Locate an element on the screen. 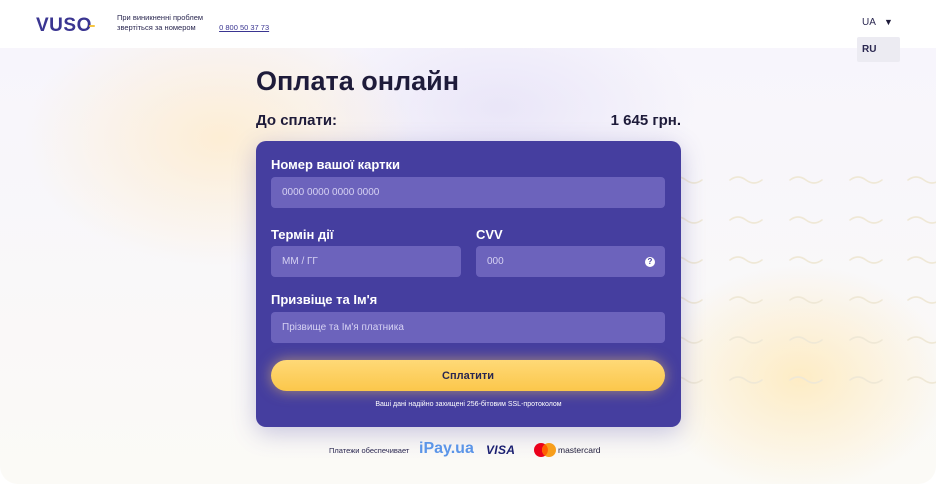 This screenshot has height=484, width=936. payment-provider-label: Платежи обеспечивает is located at coordinates (369, 450).